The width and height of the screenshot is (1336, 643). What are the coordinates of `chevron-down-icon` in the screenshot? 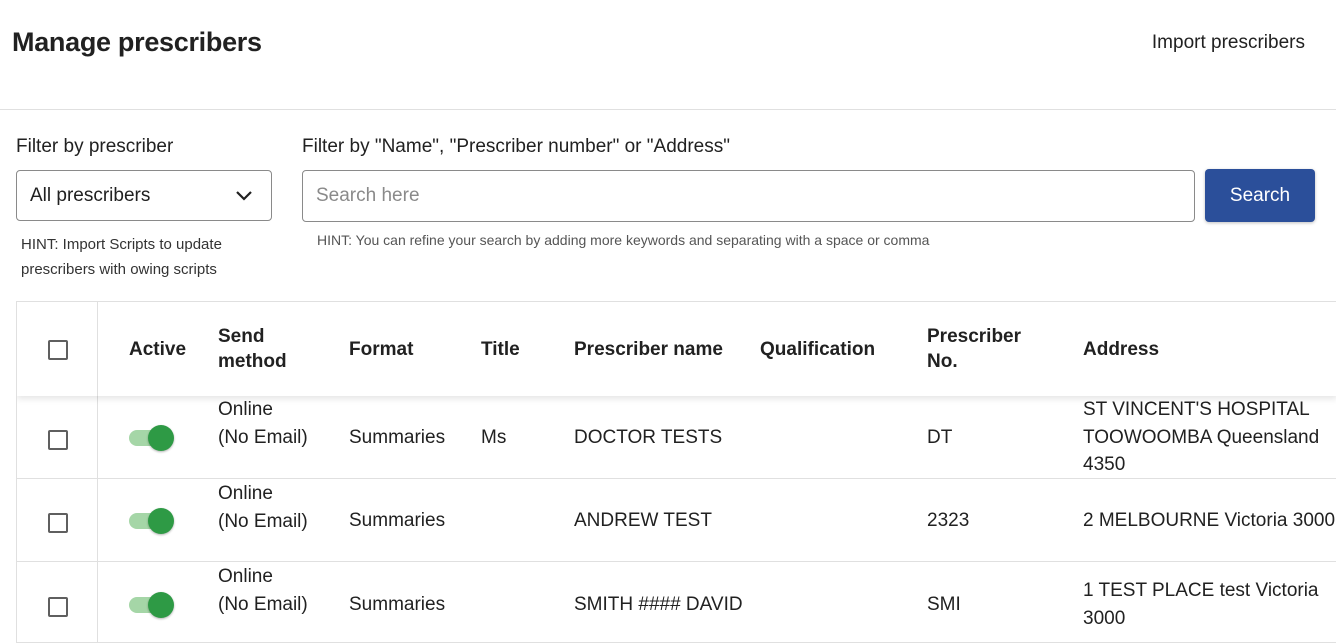 It's located at (244, 195).